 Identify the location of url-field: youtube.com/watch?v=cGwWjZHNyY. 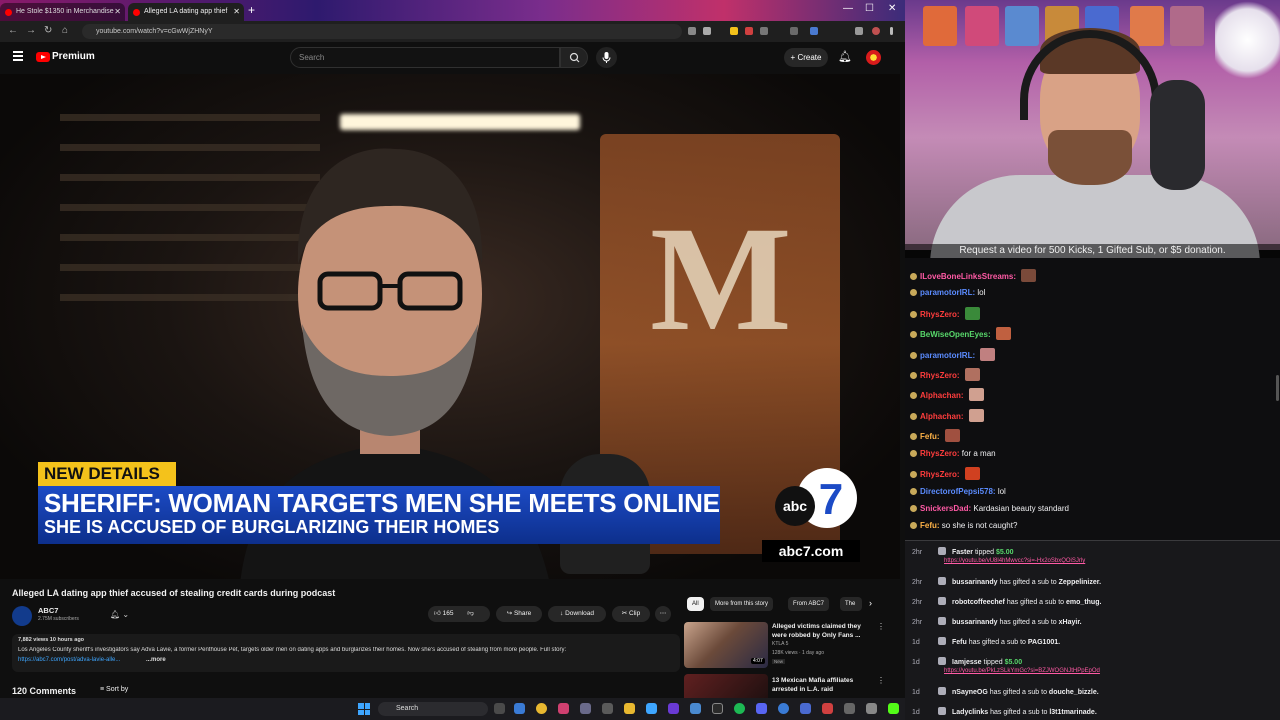
(382, 31).